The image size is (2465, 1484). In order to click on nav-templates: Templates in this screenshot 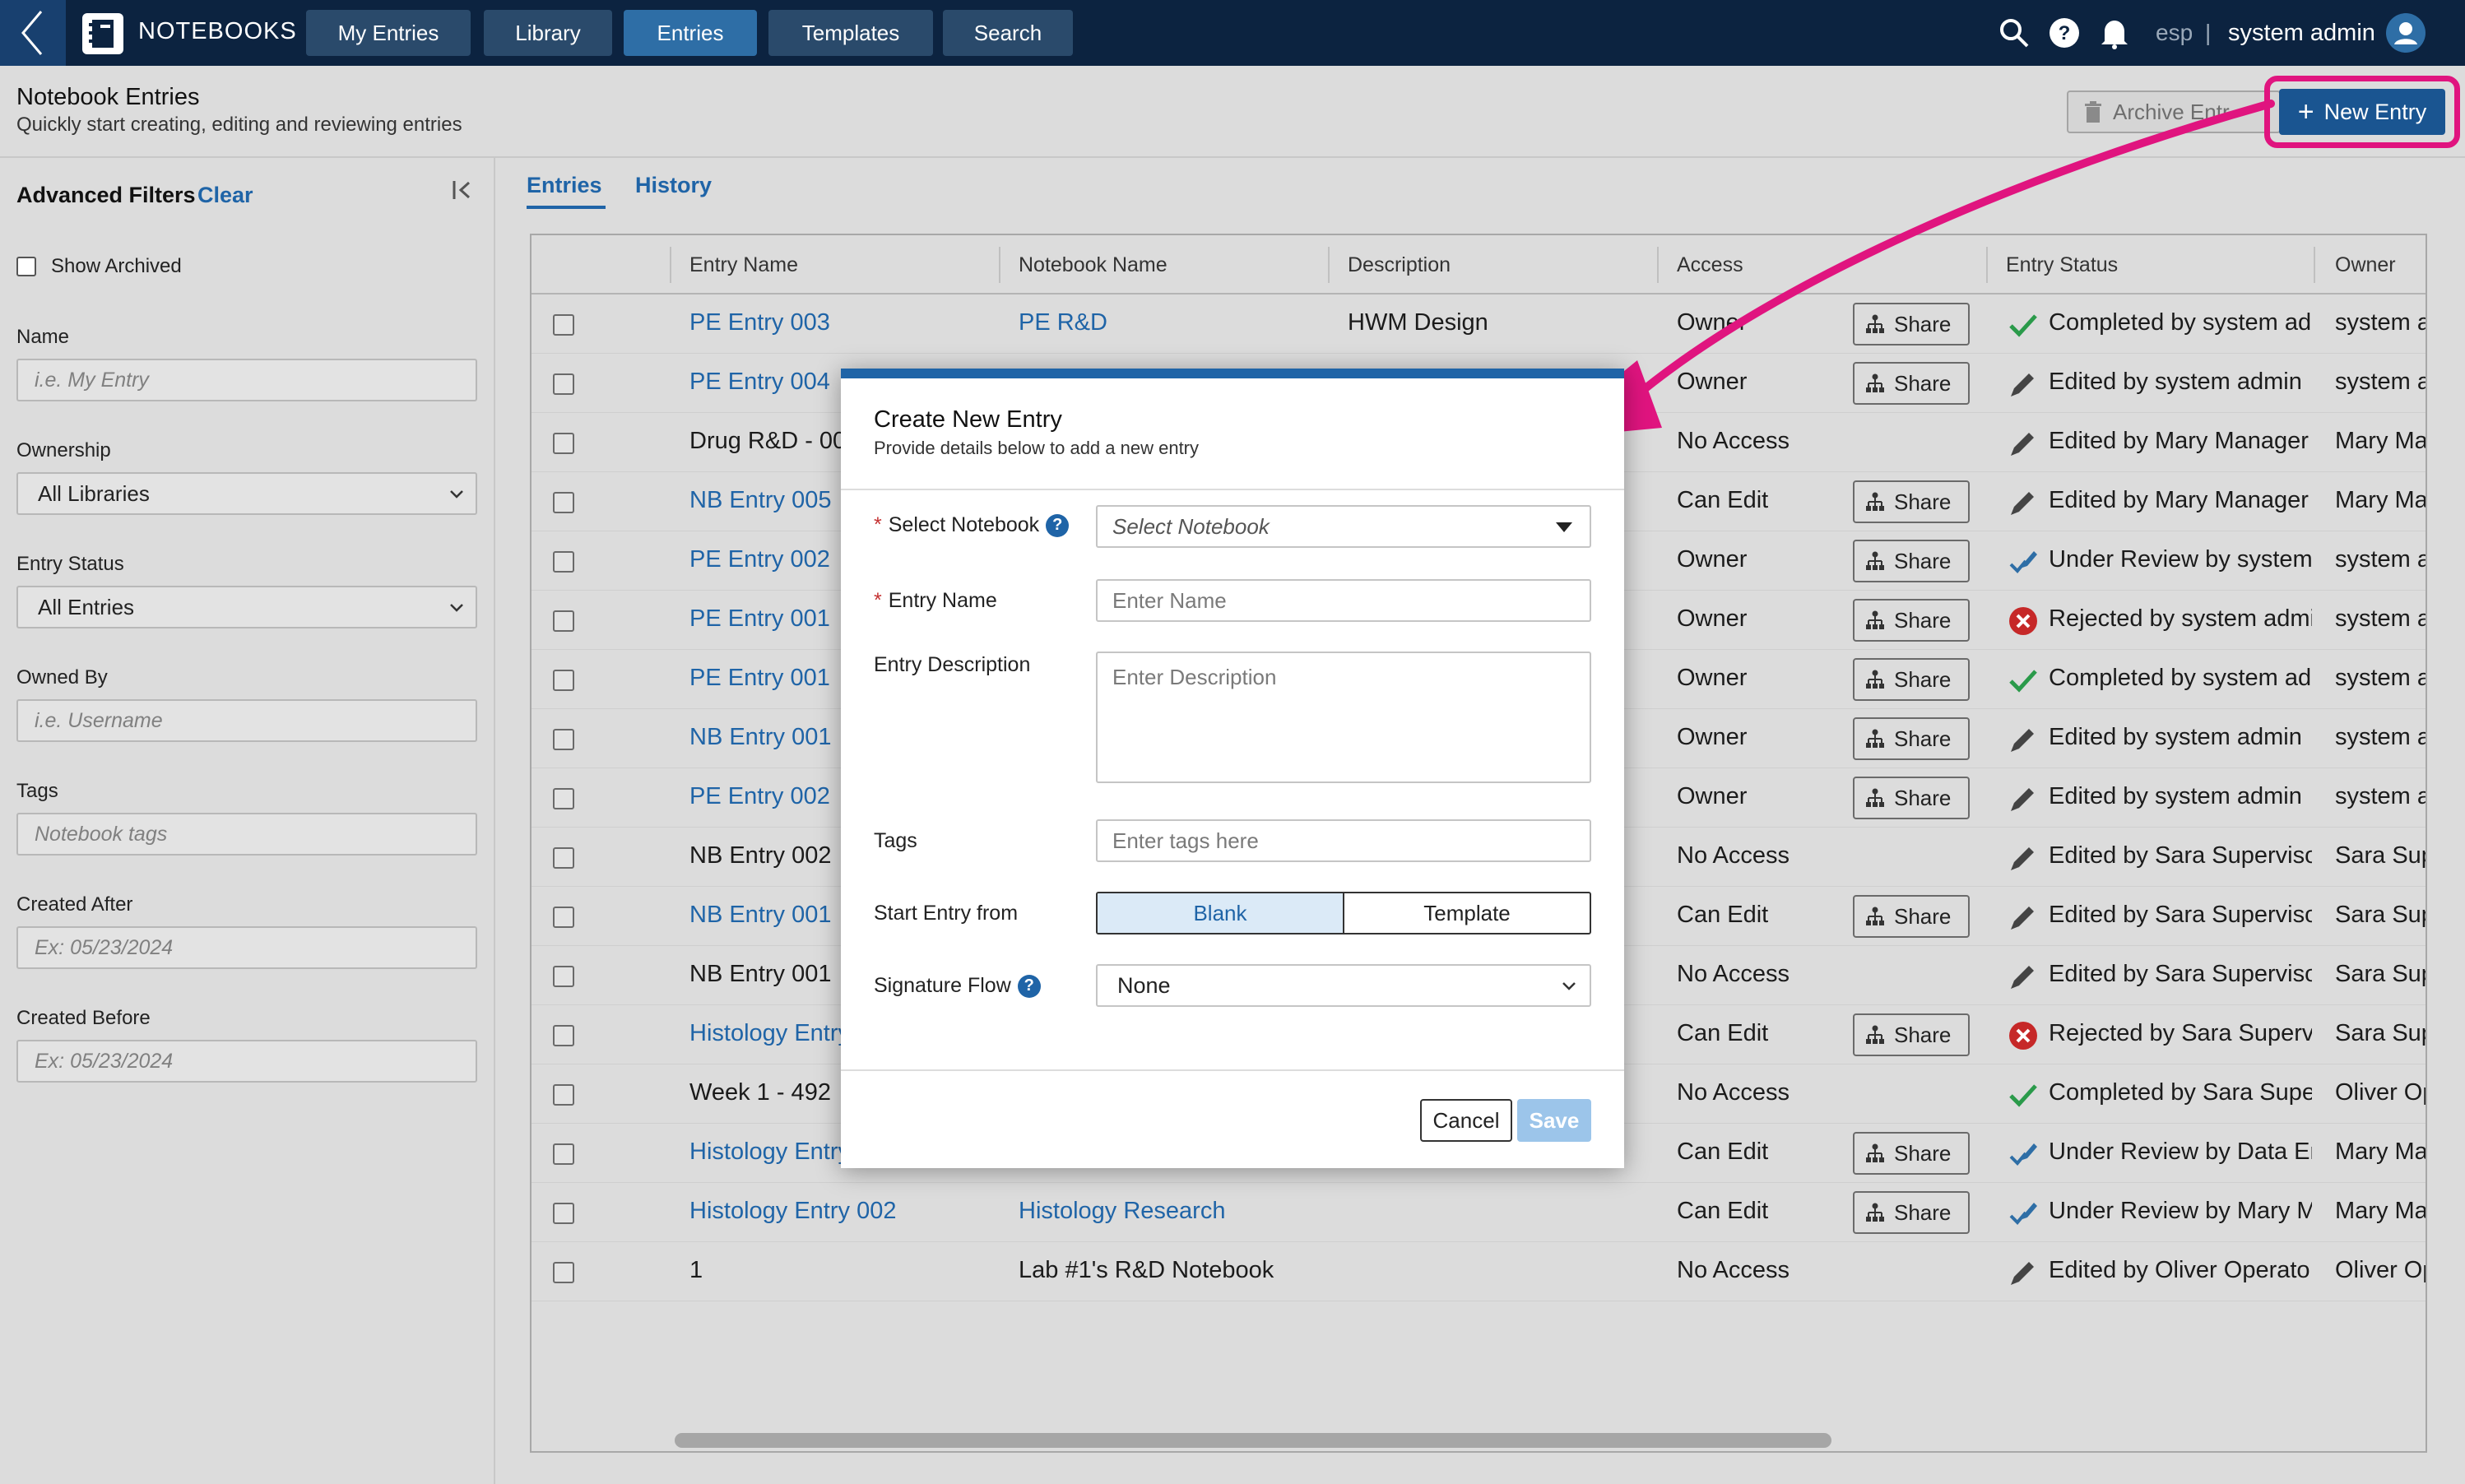, I will do `click(851, 33)`.